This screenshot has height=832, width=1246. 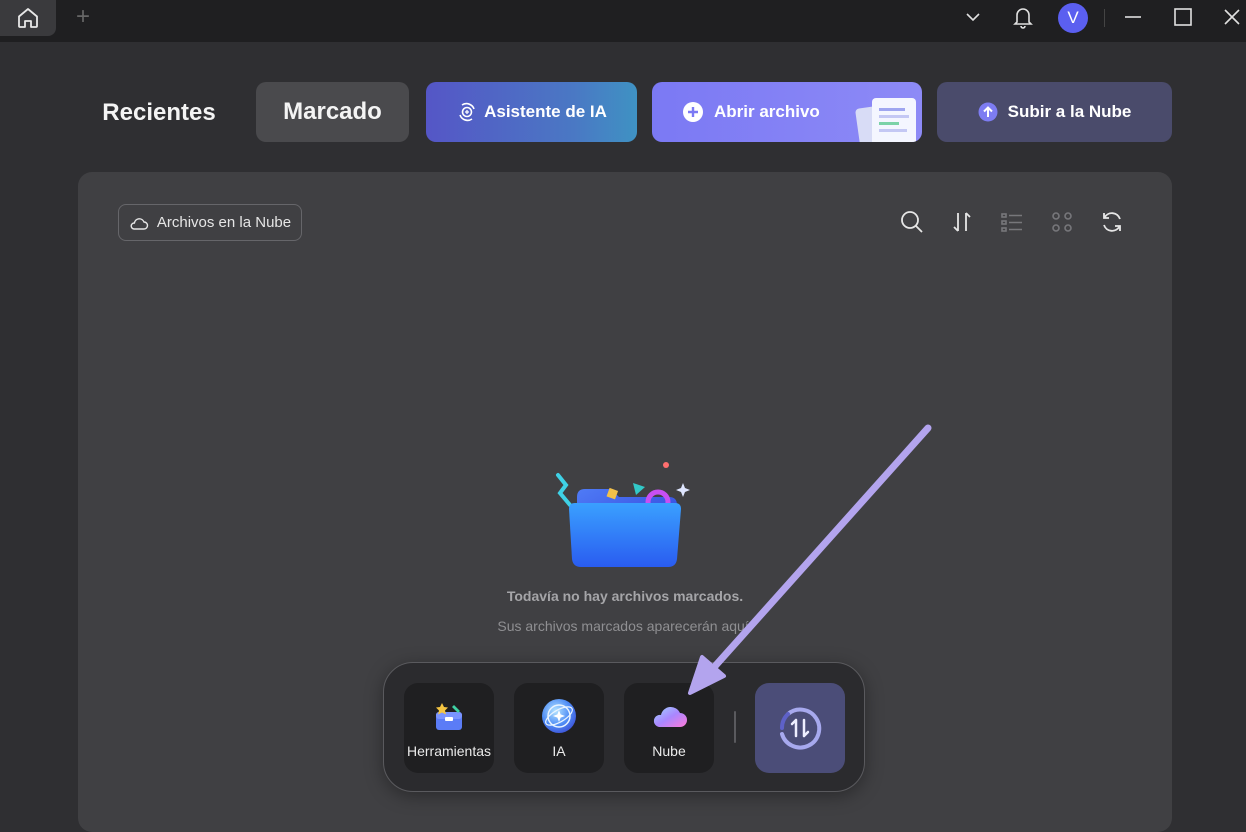 What do you see at coordinates (449, 716) in the screenshot?
I see `toolbox-icon` at bounding box center [449, 716].